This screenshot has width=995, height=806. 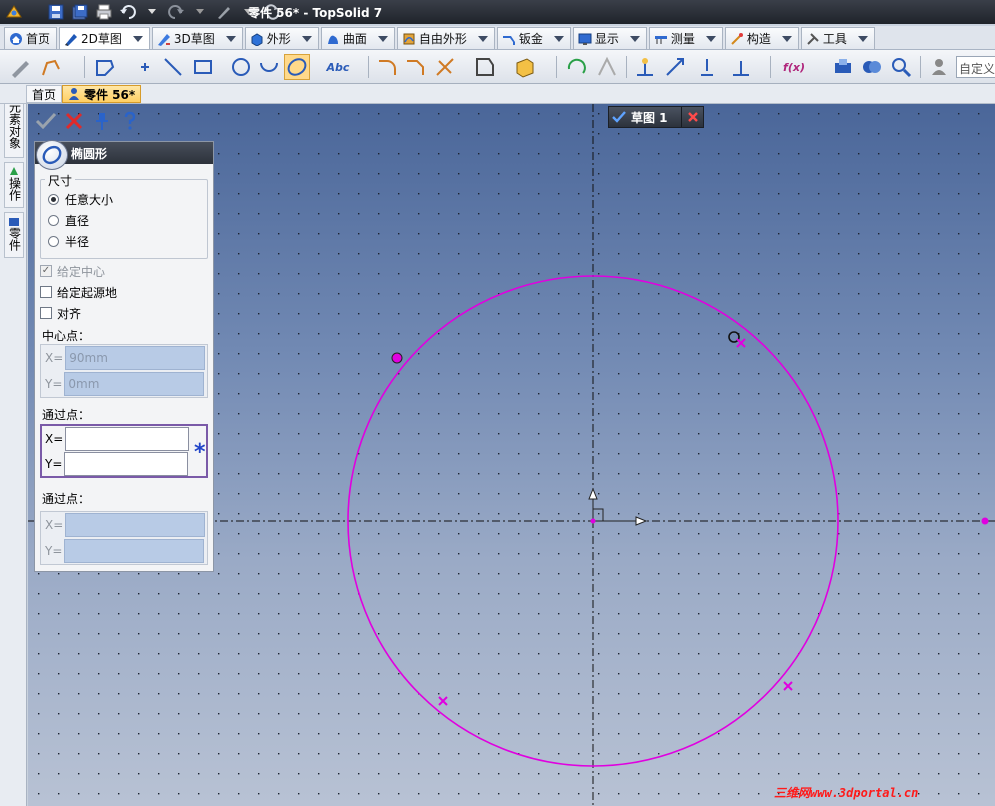 What do you see at coordinates (135, 525) in the screenshot?
I see `pass2-x-field` at bounding box center [135, 525].